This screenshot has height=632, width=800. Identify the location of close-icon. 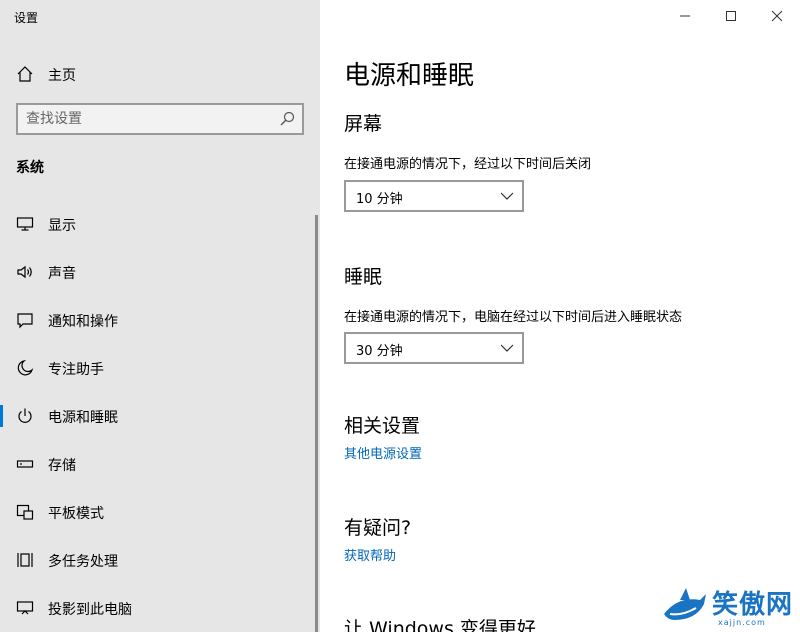
(777, 16).